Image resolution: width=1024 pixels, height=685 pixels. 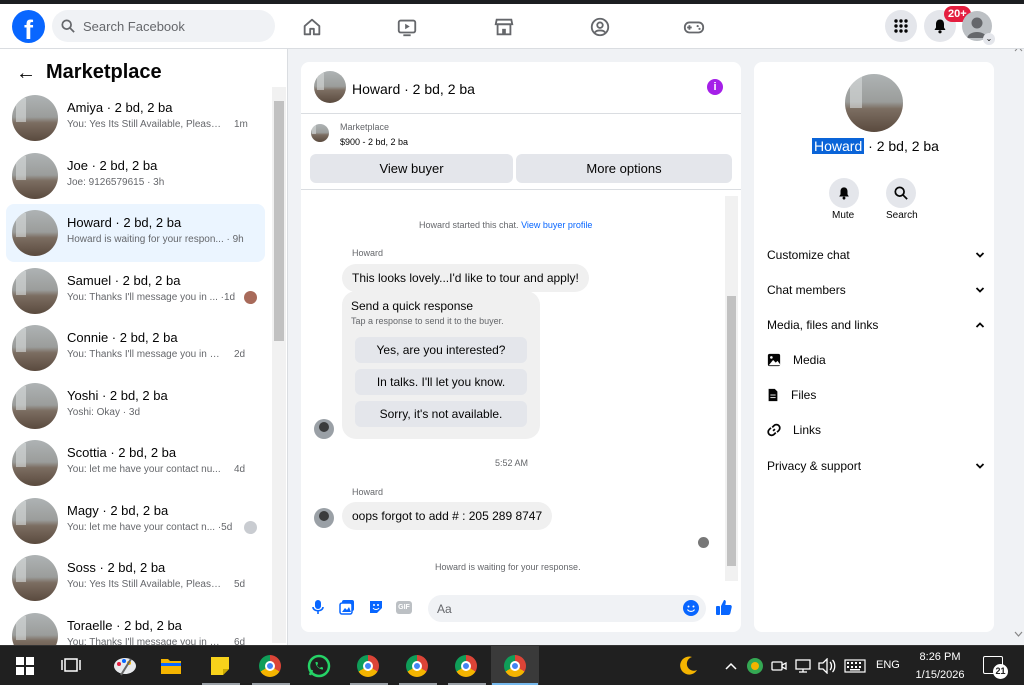 I want to click on chat-listing-thumbnail, so click(x=330, y=87).